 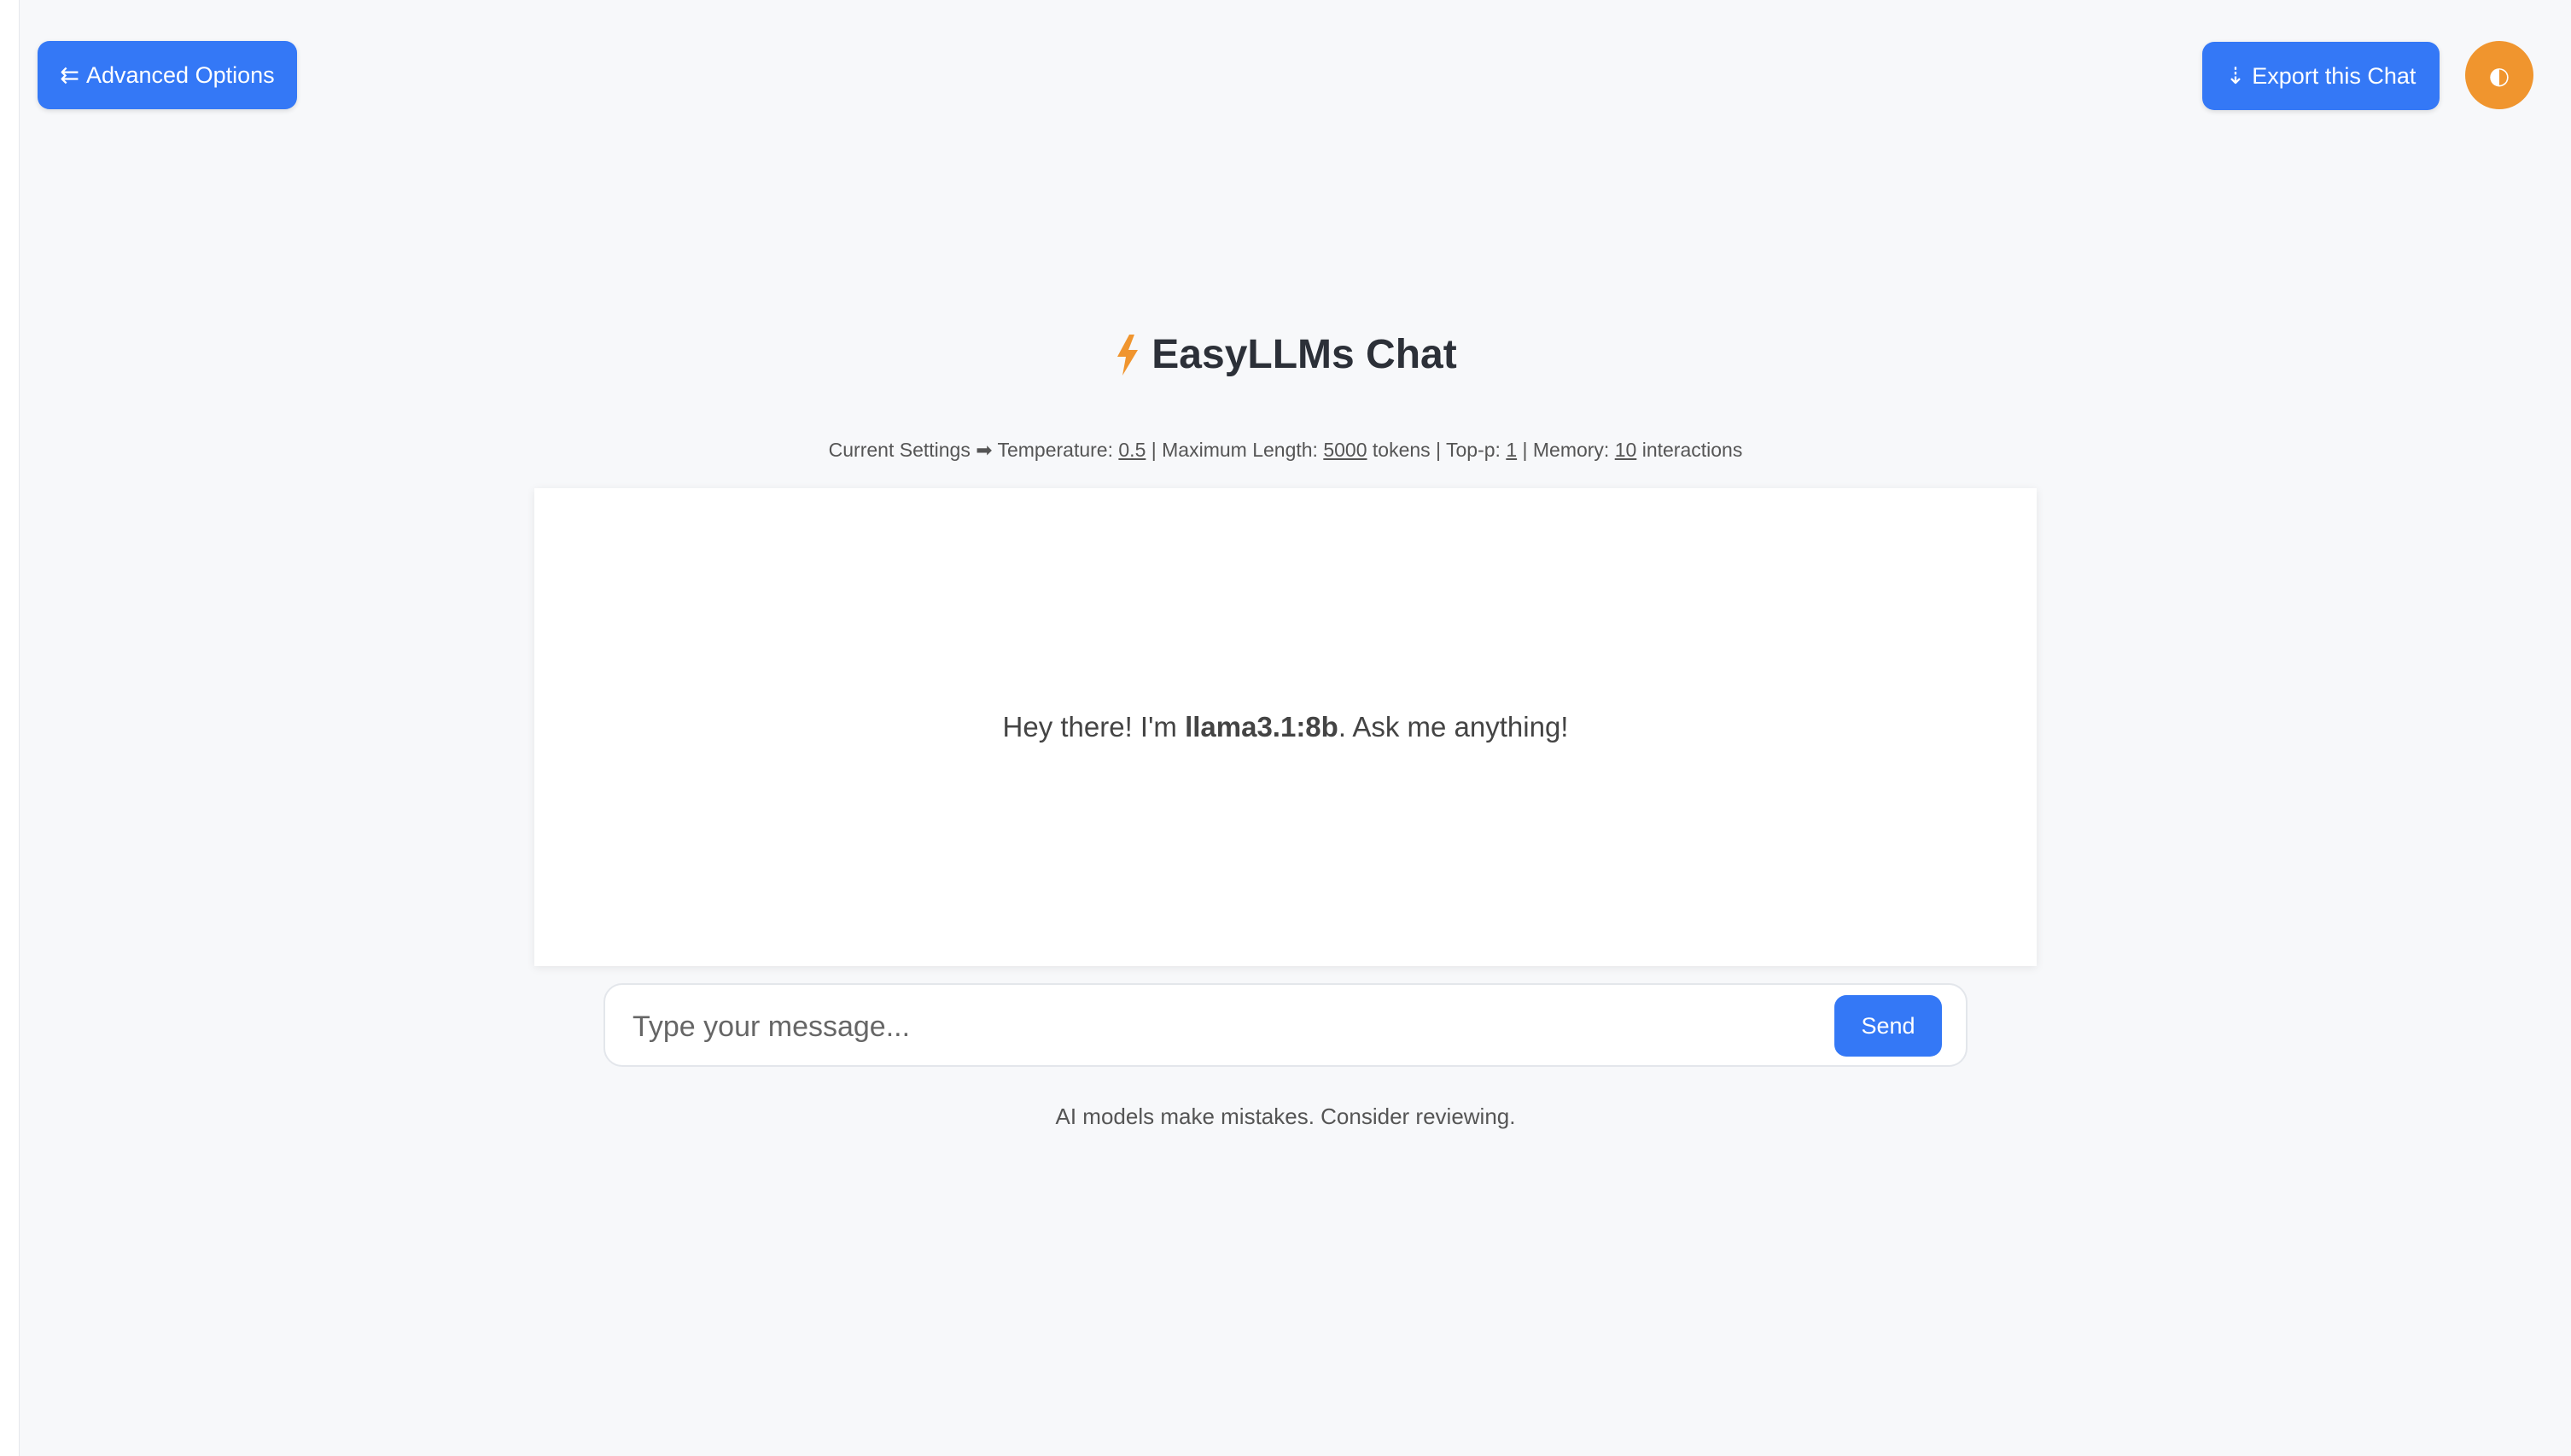 I want to click on export-chat-label: Export this Chat, so click(x=2335, y=75).